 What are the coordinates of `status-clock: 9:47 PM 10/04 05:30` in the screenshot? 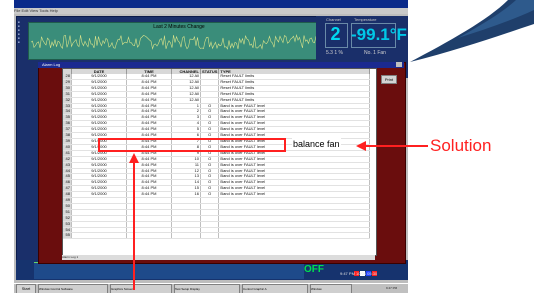 It's located at (359, 273).